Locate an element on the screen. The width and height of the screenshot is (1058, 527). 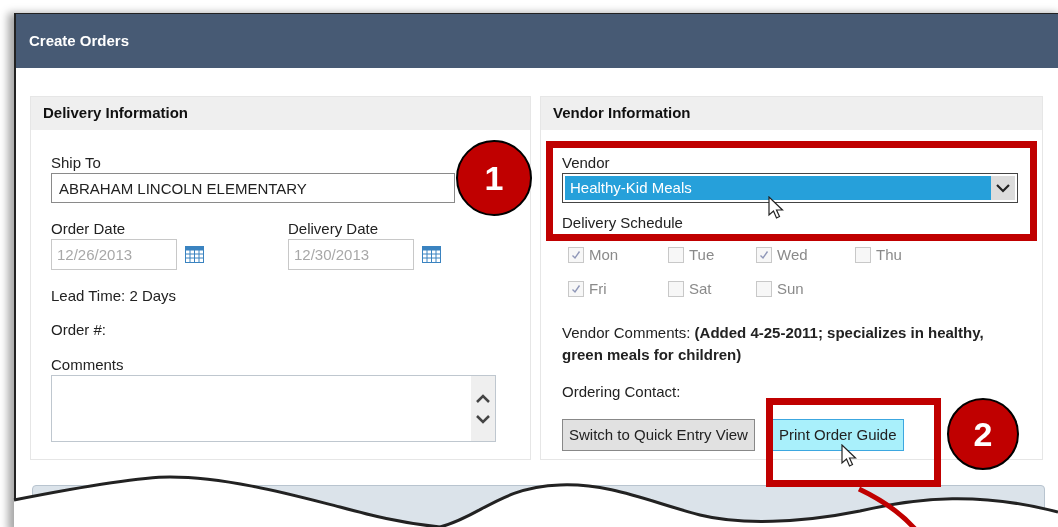
field-label: Comments is located at coordinates (87, 365).